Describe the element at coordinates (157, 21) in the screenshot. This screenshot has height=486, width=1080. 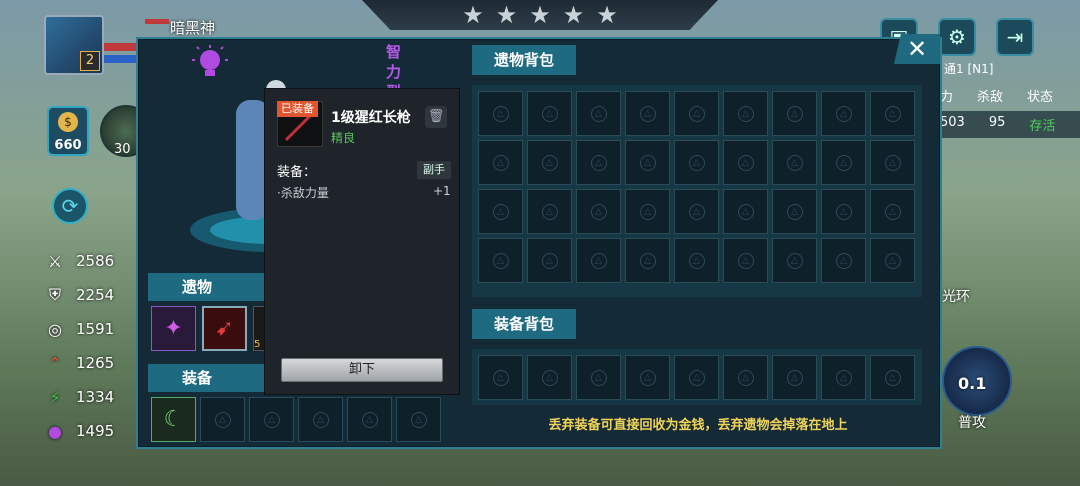
I see `player-name-marker` at that location.